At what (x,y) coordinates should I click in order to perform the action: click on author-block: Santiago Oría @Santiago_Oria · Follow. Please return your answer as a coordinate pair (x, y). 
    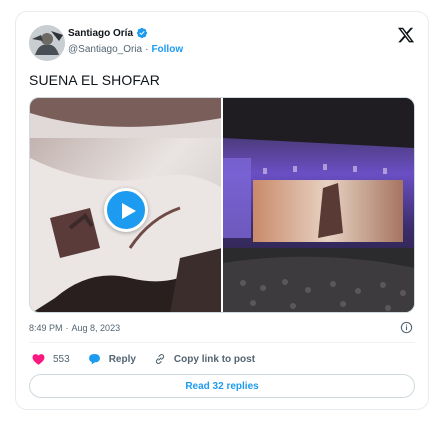
    Looking at the image, I should click on (125, 41).